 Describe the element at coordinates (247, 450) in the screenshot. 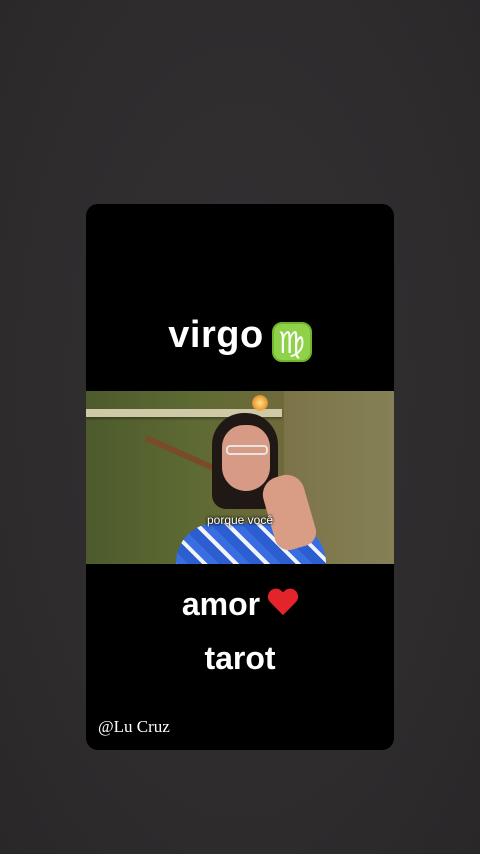

I see `person-glasses` at that location.